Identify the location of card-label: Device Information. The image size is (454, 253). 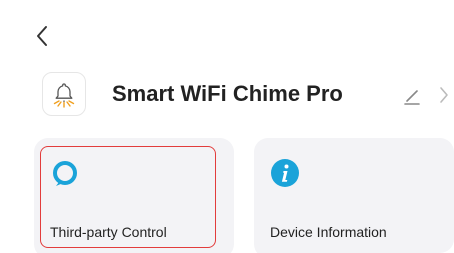
(328, 232).